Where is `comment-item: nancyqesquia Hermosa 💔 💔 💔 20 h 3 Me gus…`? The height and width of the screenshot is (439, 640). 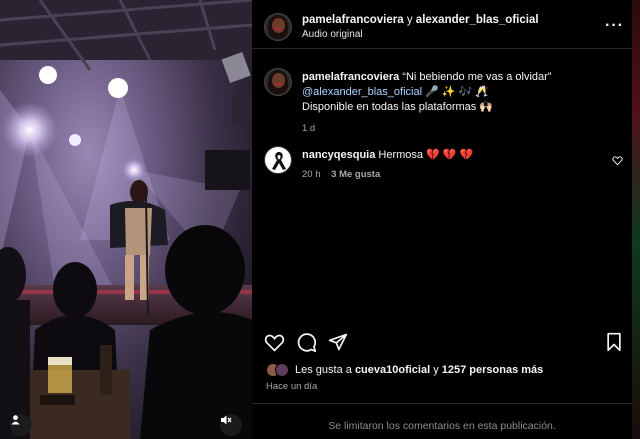
comment-item: nancyqesquia Hermosa 💔 💔 💔 20 h 3 Me gus… is located at coordinates (452, 164).